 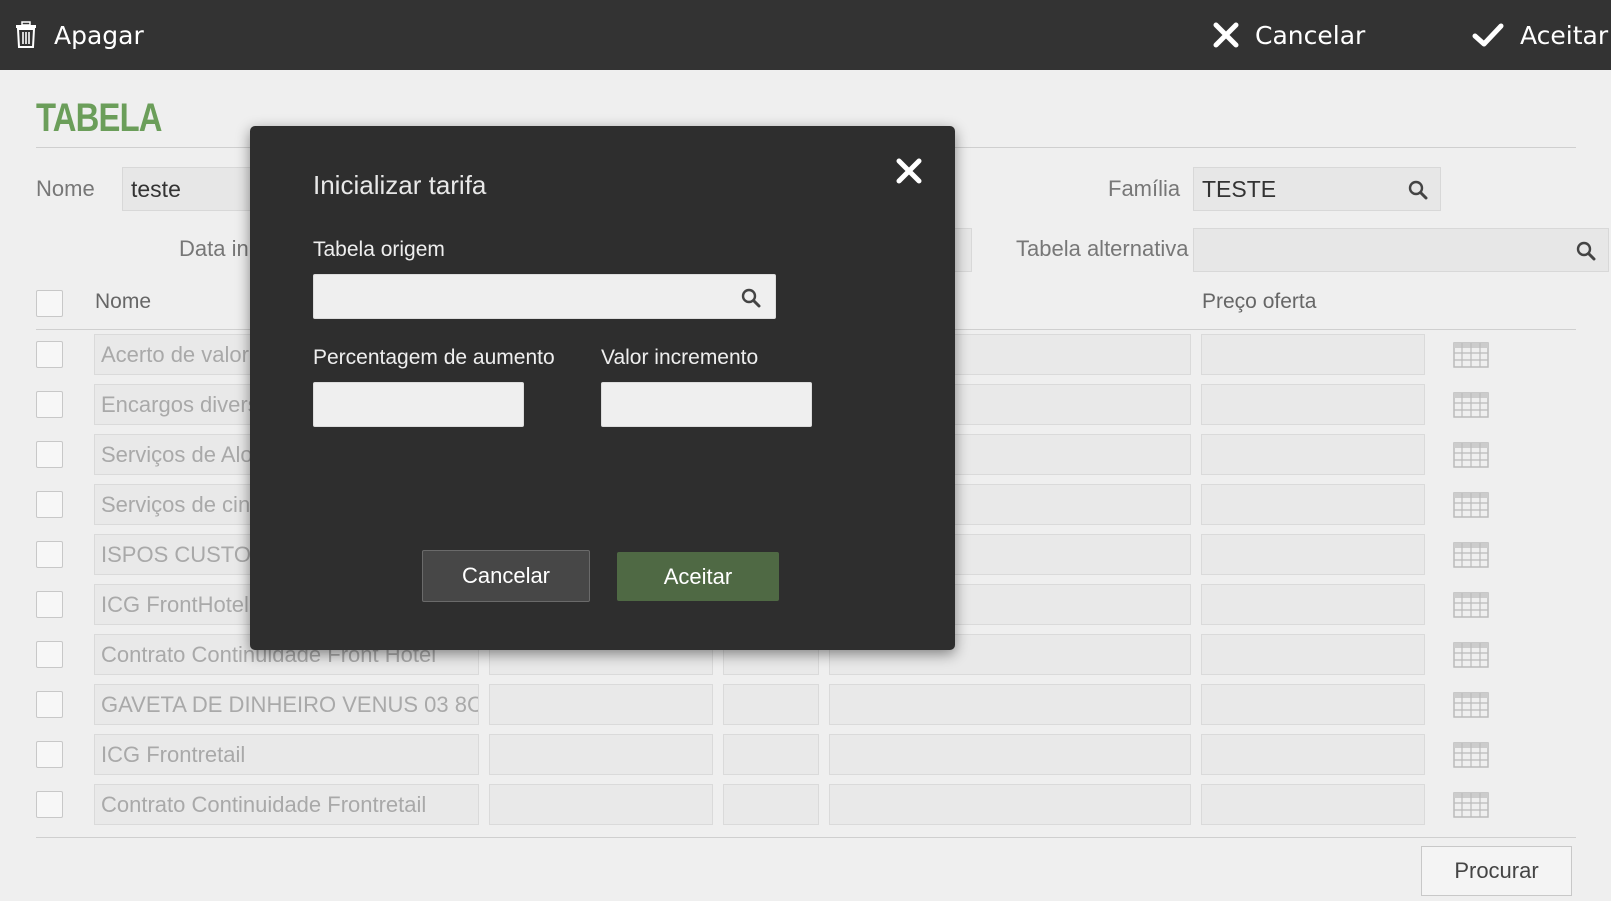 I want to click on toolbar-accept-label: Aceitar, so click(x=1564, y=35).